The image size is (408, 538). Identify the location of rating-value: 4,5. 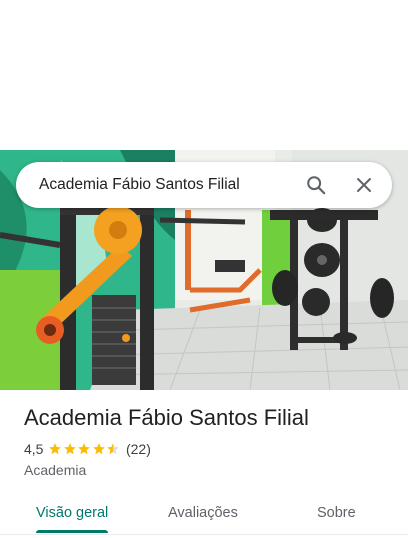
(34, 449).